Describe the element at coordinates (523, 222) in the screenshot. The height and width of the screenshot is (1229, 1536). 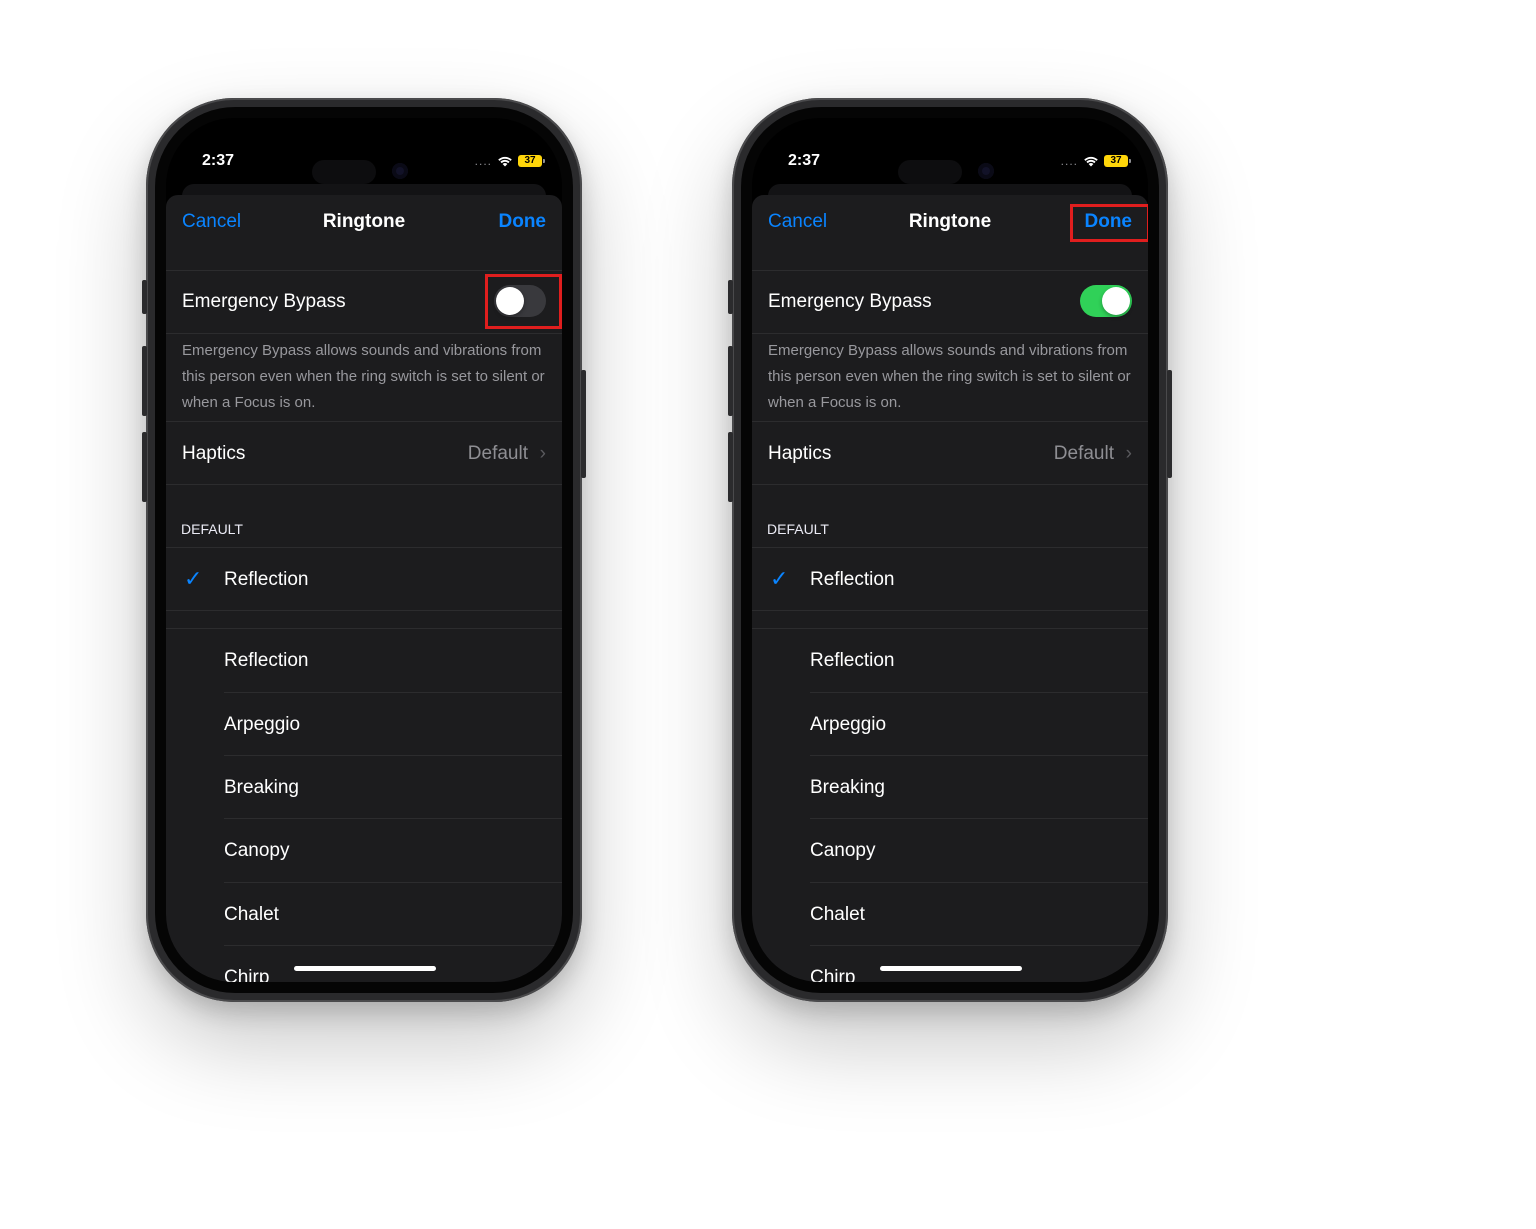
I see `done-button: Done` at that location.